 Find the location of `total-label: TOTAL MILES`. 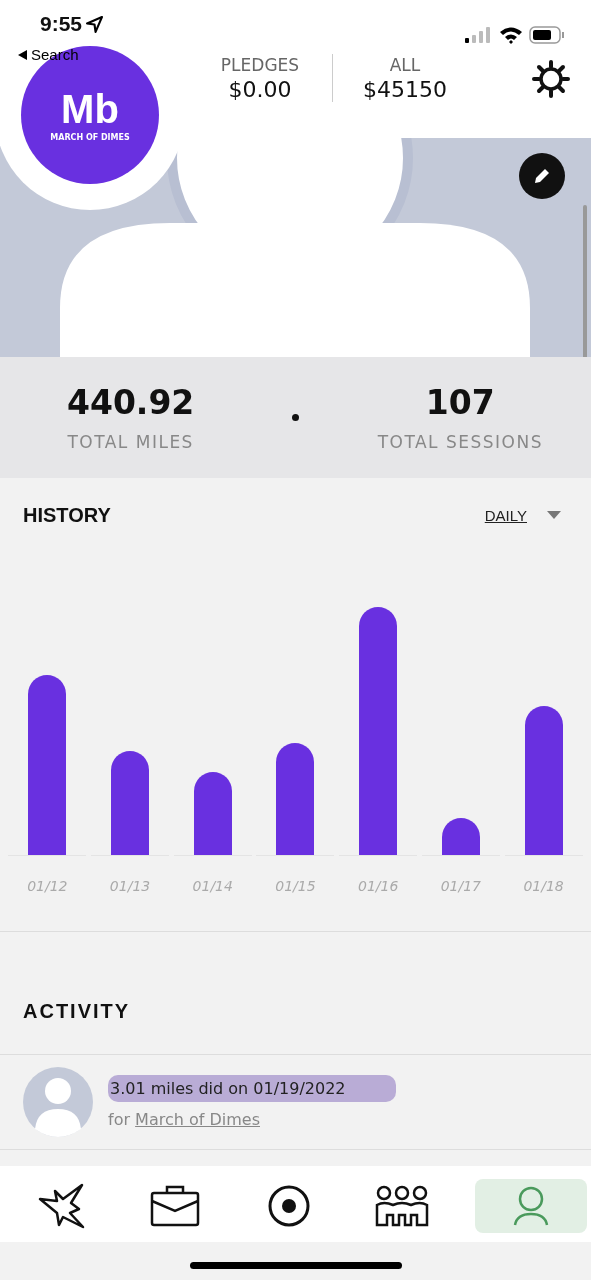

total-label: TOTAL MILES is located at coordinates (130, 442).